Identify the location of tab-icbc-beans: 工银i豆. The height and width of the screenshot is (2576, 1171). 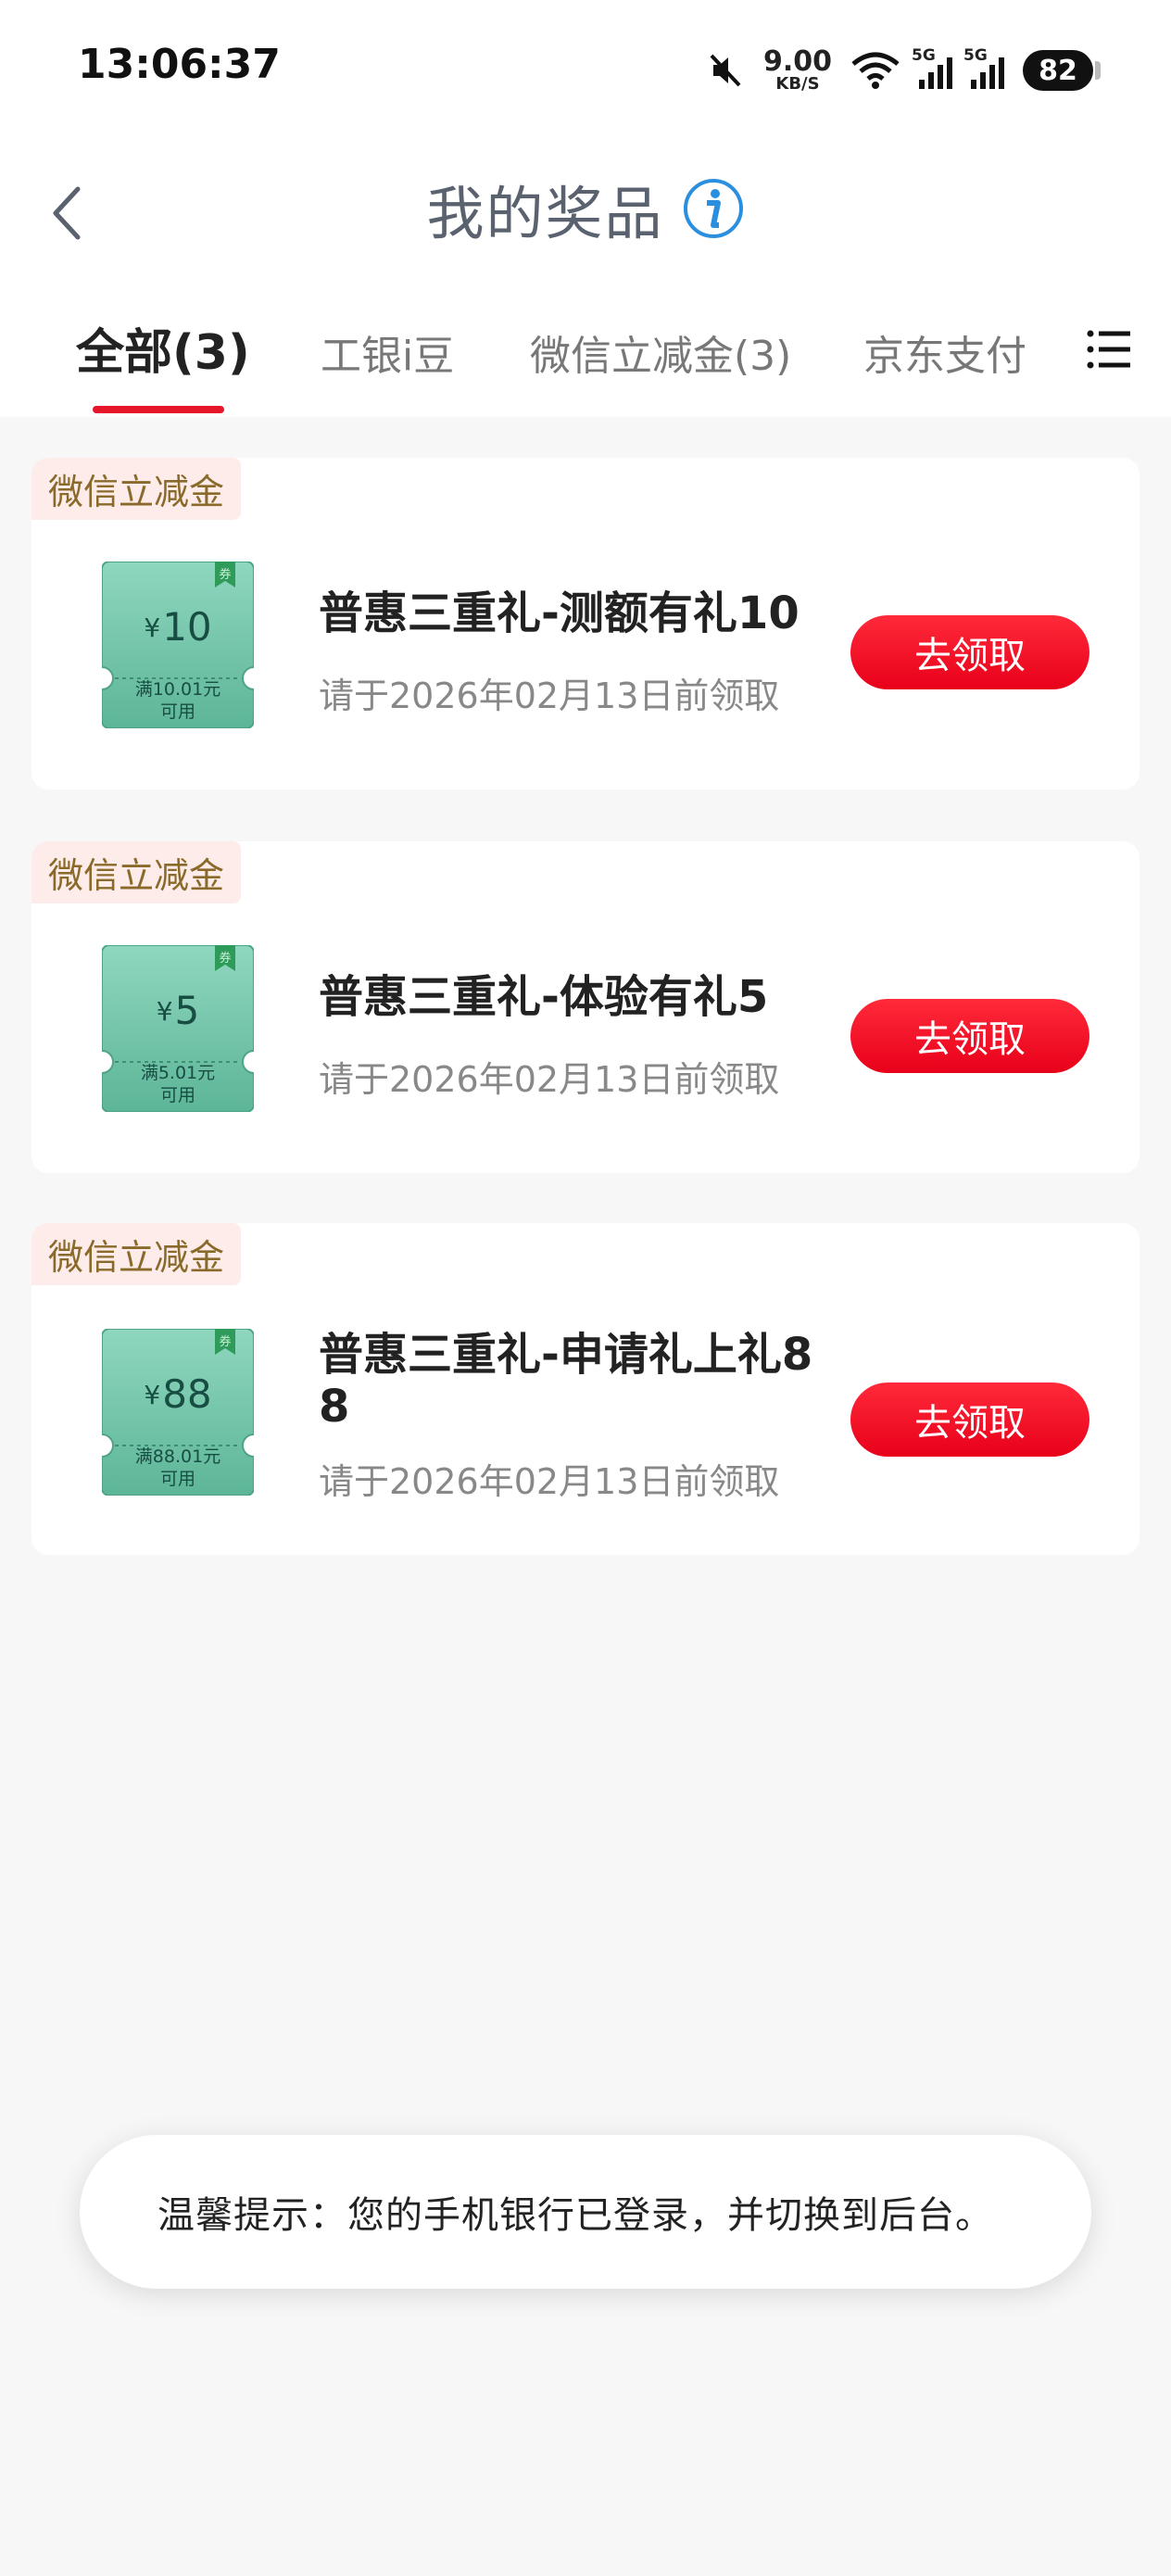
(388, 352).